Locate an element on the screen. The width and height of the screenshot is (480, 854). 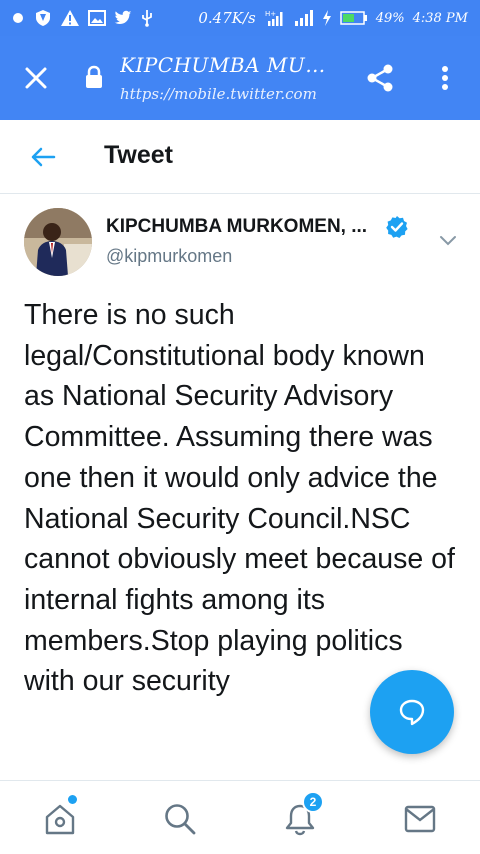
clock: 4:38 PM is located at coordinates (440, 18).